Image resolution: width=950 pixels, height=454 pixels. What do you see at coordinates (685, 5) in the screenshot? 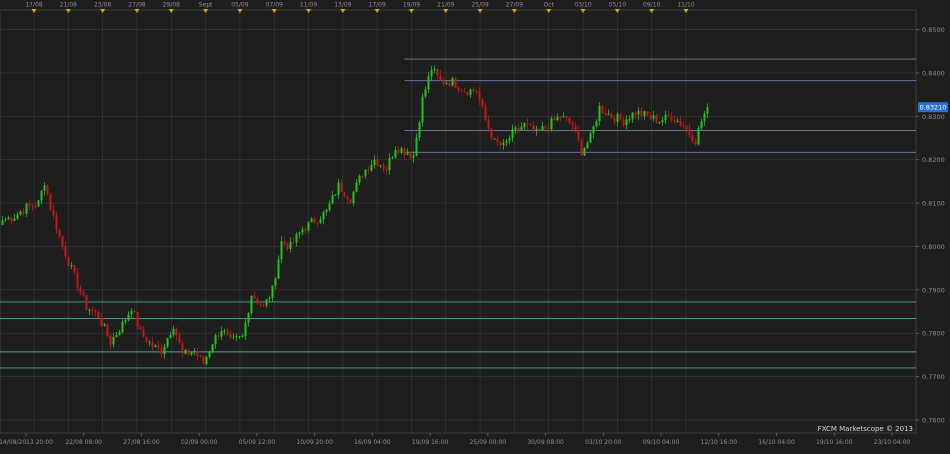
I see `x-top-label: 11/10` at bounding box center [685, 5].